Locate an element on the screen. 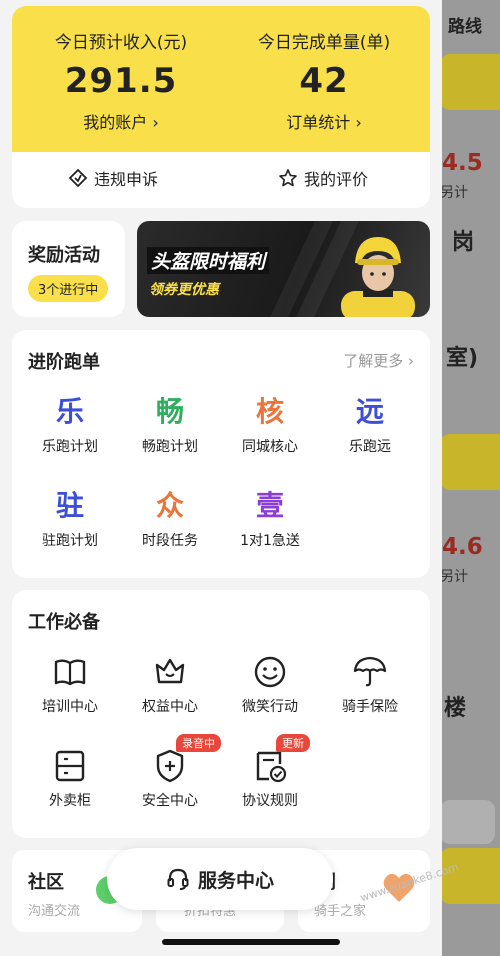 This screenshot has height=956, width=500. advance-item-lepao-far: 远 乐跑远 is located at coordinates (370, 424).